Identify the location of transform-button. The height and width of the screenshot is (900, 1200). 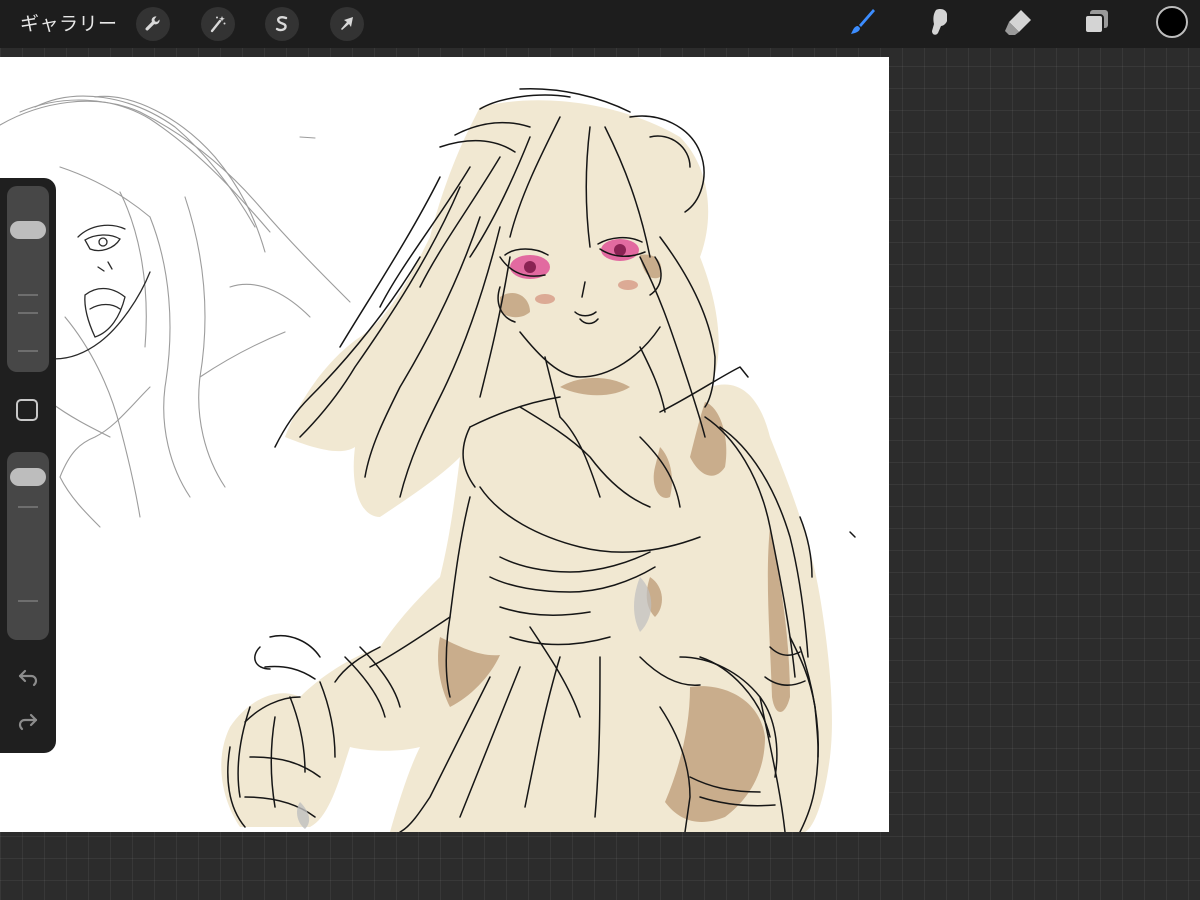
(347, 24).